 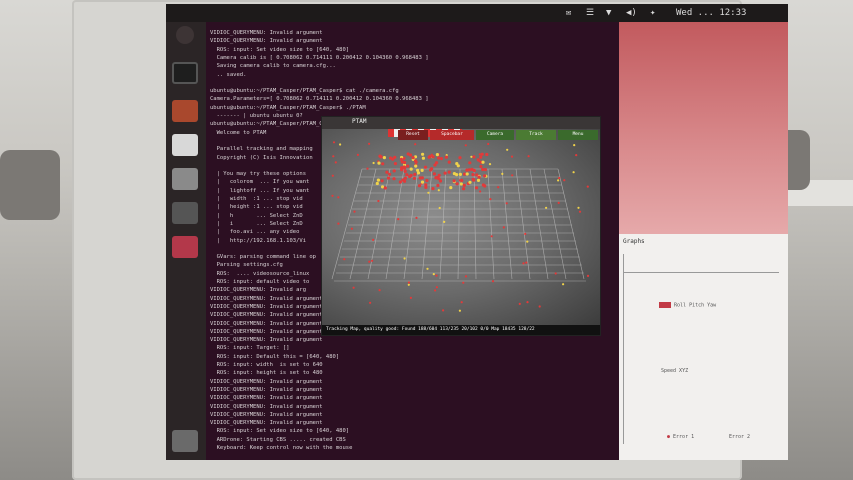 I want to click on network-icon: ☰, so click(x=590, y=13).